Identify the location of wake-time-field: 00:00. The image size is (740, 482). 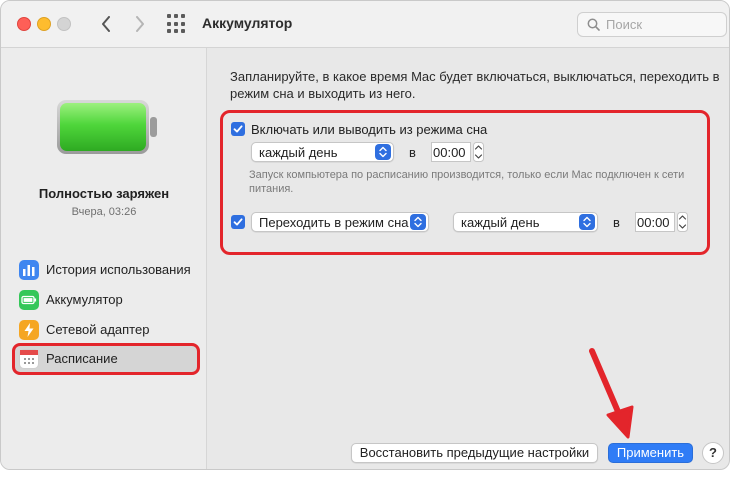
(451, 152).